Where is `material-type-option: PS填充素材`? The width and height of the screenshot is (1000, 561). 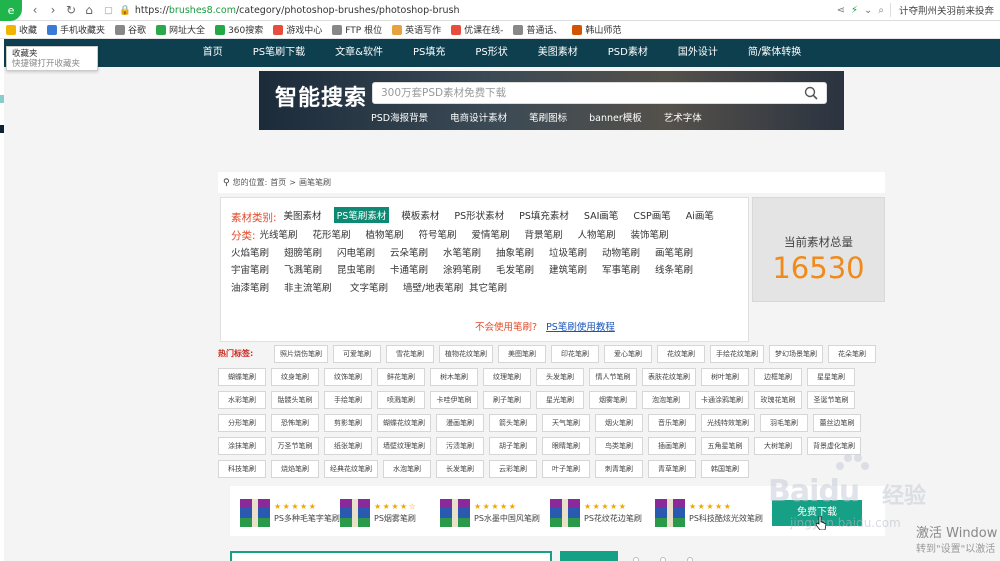
material-type-option: PS填充素材 is located at coordinates (544, 215).